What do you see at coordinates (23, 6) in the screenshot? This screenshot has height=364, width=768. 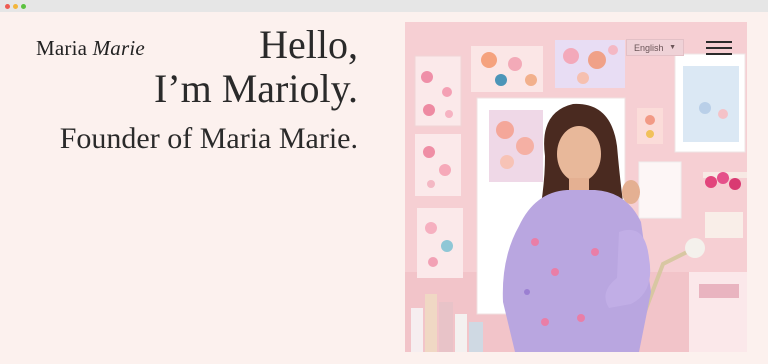 I see `window-maximize-dot` at bounding box center [23, 6].